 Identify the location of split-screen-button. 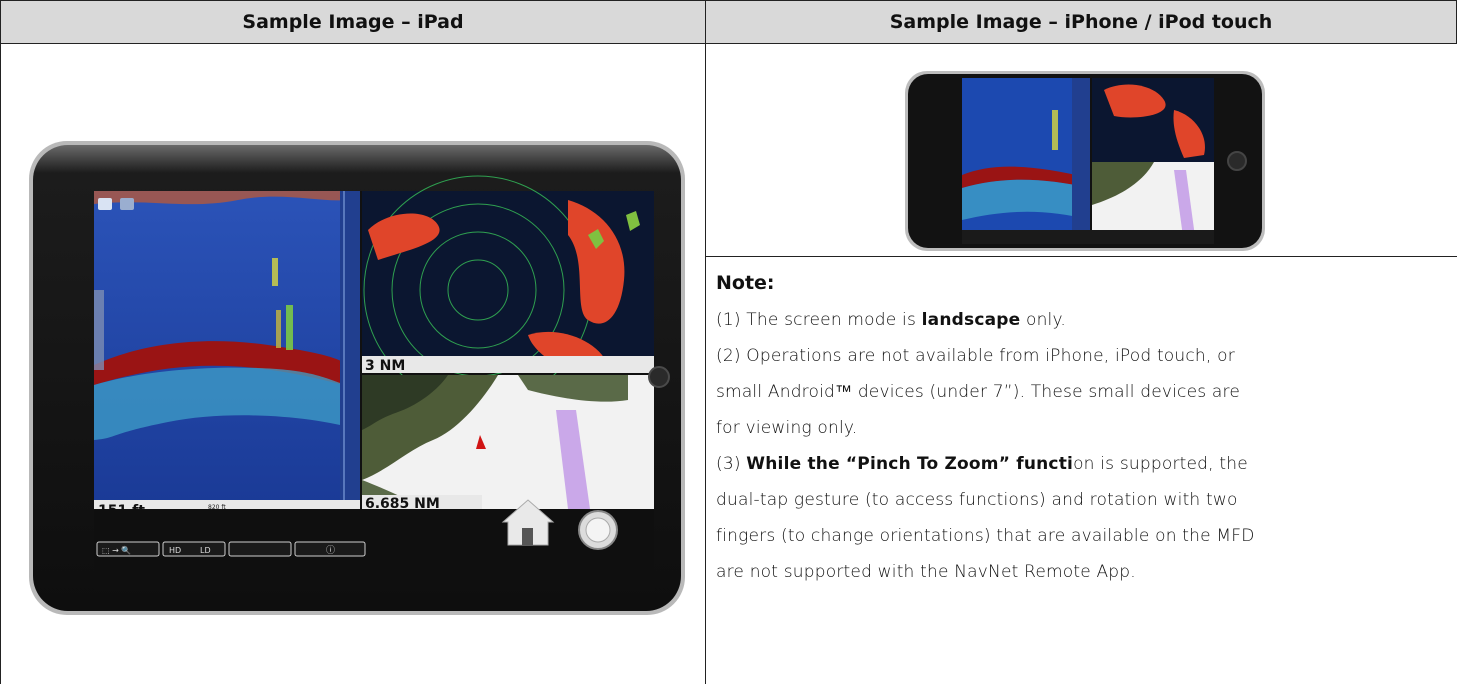
(260, 549).